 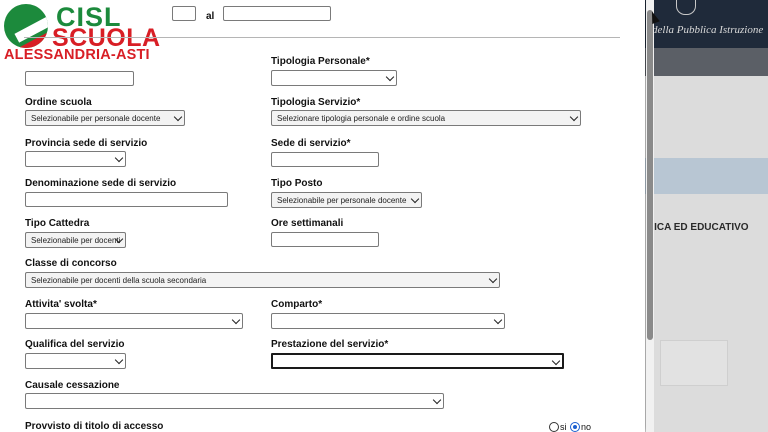 I want to click on tipologia-personale-label: Tipologia Personale*, so click(x=320, y=61).